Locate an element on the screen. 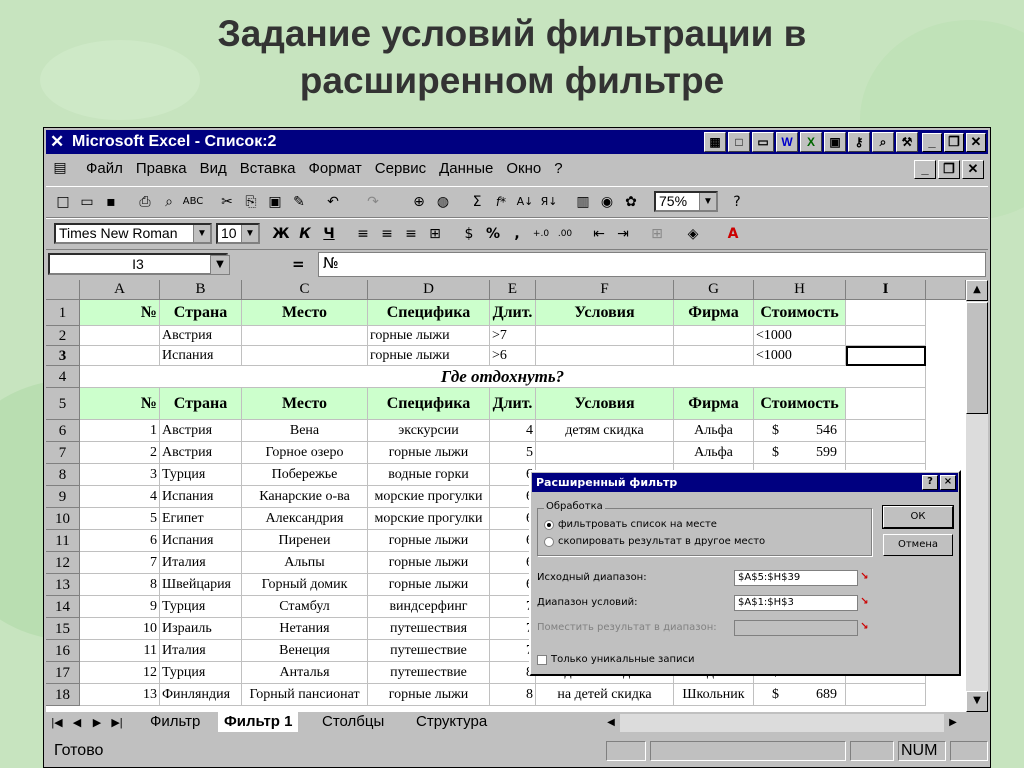 Image resolution: width=1024 pixels, height=768 pixels. data-cell: Горное озеро is located at coordinates (305, 453).